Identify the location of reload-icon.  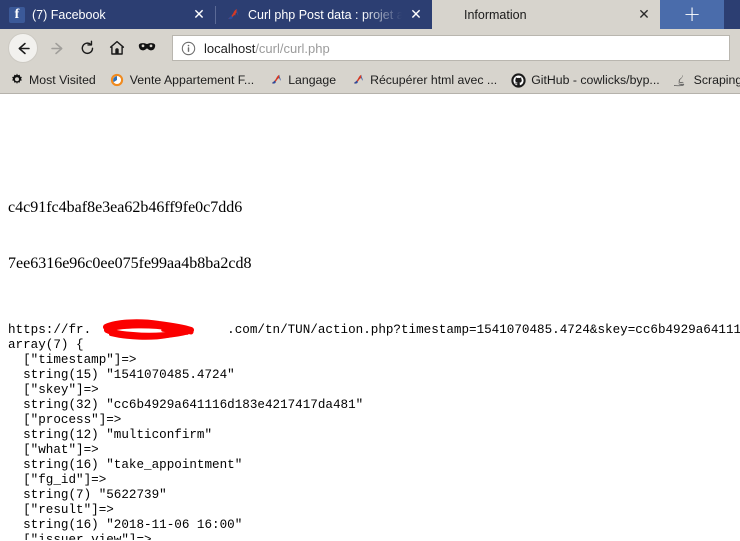
(87, 48).